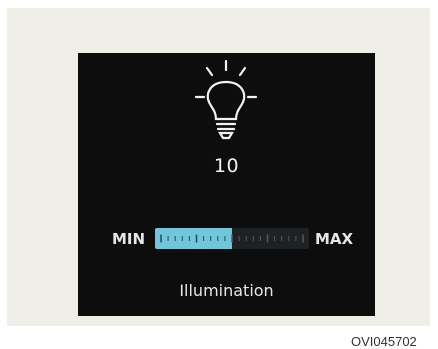 Image resolution: width=438 pixels, height=349 pixels. What do you see at coordinates (384, 341) in the screenshot?
I see `figure-code: OVI045702` at bounding box center [384, 341].